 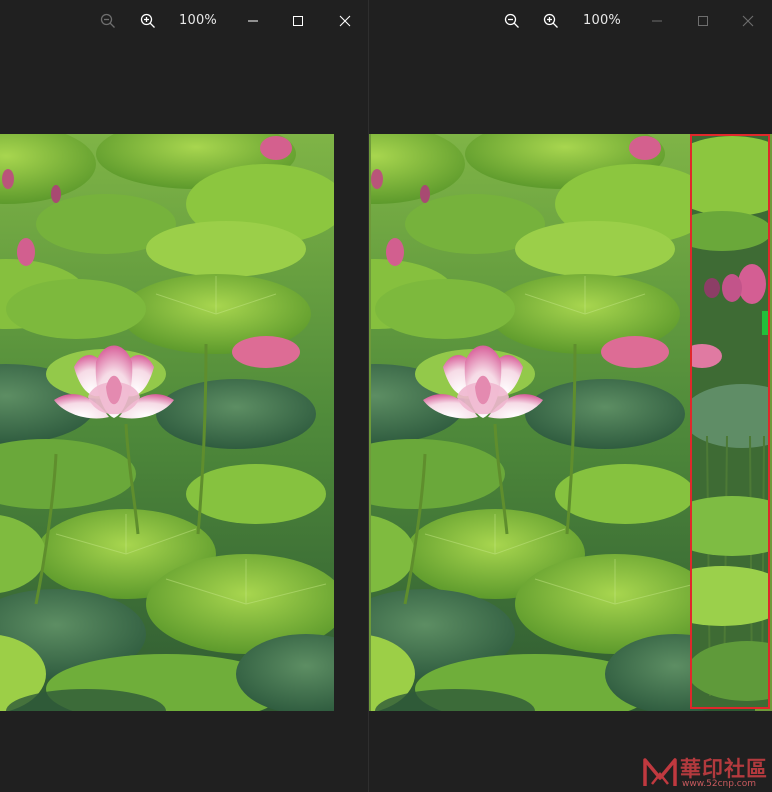 What do you see at coordinates (706, 772) in the screenshot?
I see `watermark: 華印社區 www.52cnp.com` at bounding box center [706, 772].